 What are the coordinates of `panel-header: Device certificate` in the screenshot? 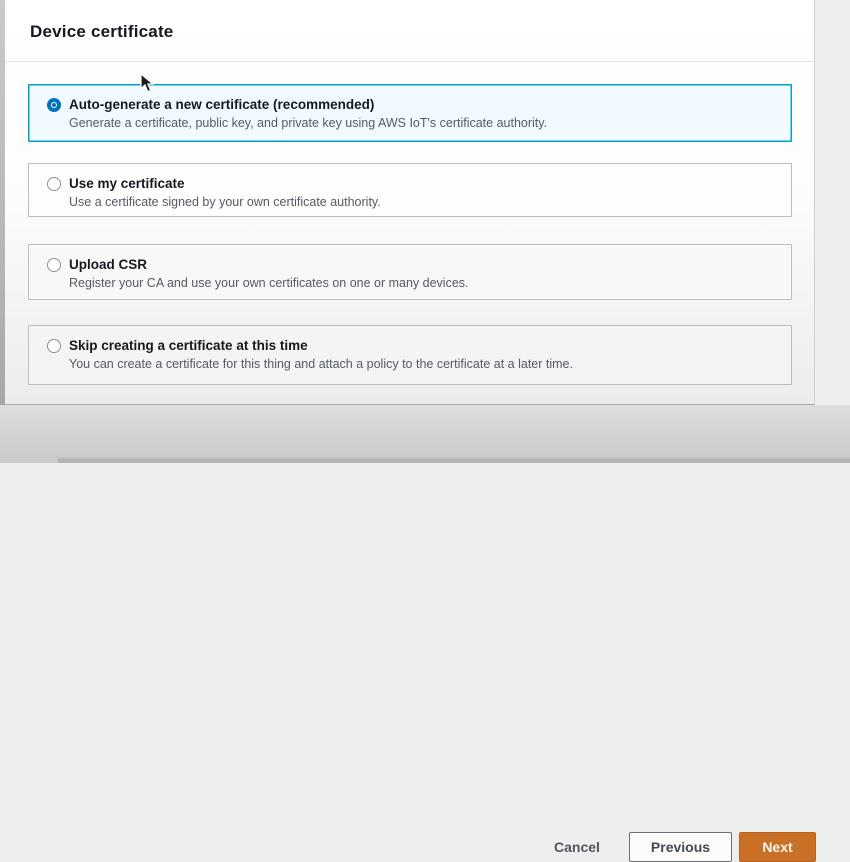 It's located at (409, 31).